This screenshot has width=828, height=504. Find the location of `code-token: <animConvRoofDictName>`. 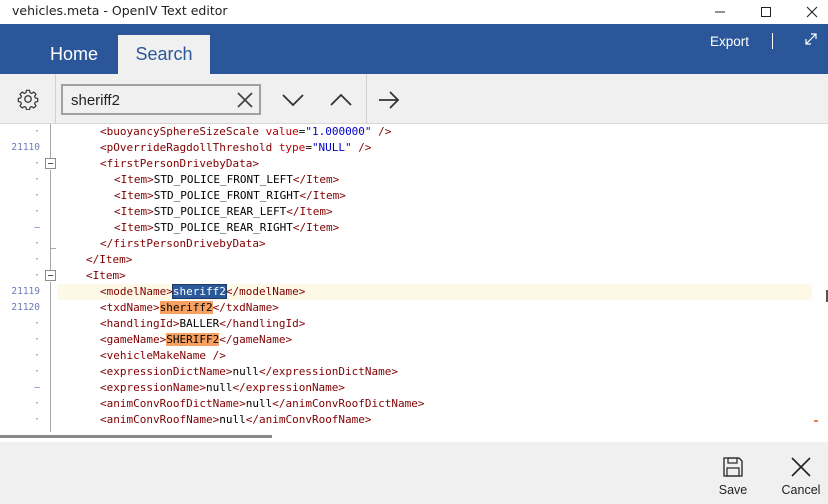

code-token: <animConvRoofDictName> is located at coordinates (173, 403).